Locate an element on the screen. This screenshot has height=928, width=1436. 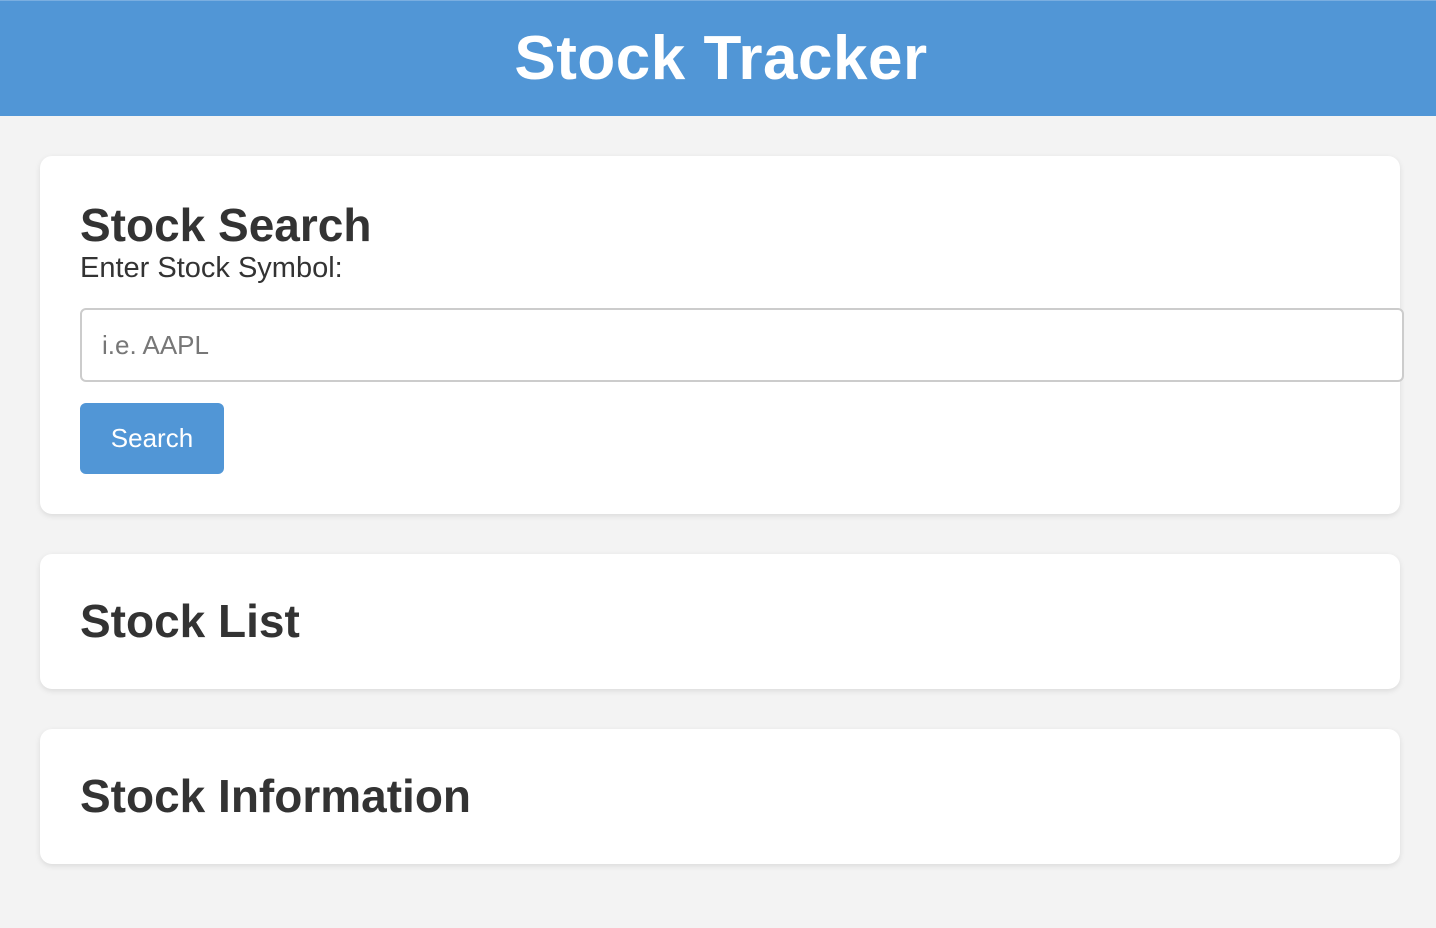
stock-list-heading: Stock List is located at coordinates (190, 621).